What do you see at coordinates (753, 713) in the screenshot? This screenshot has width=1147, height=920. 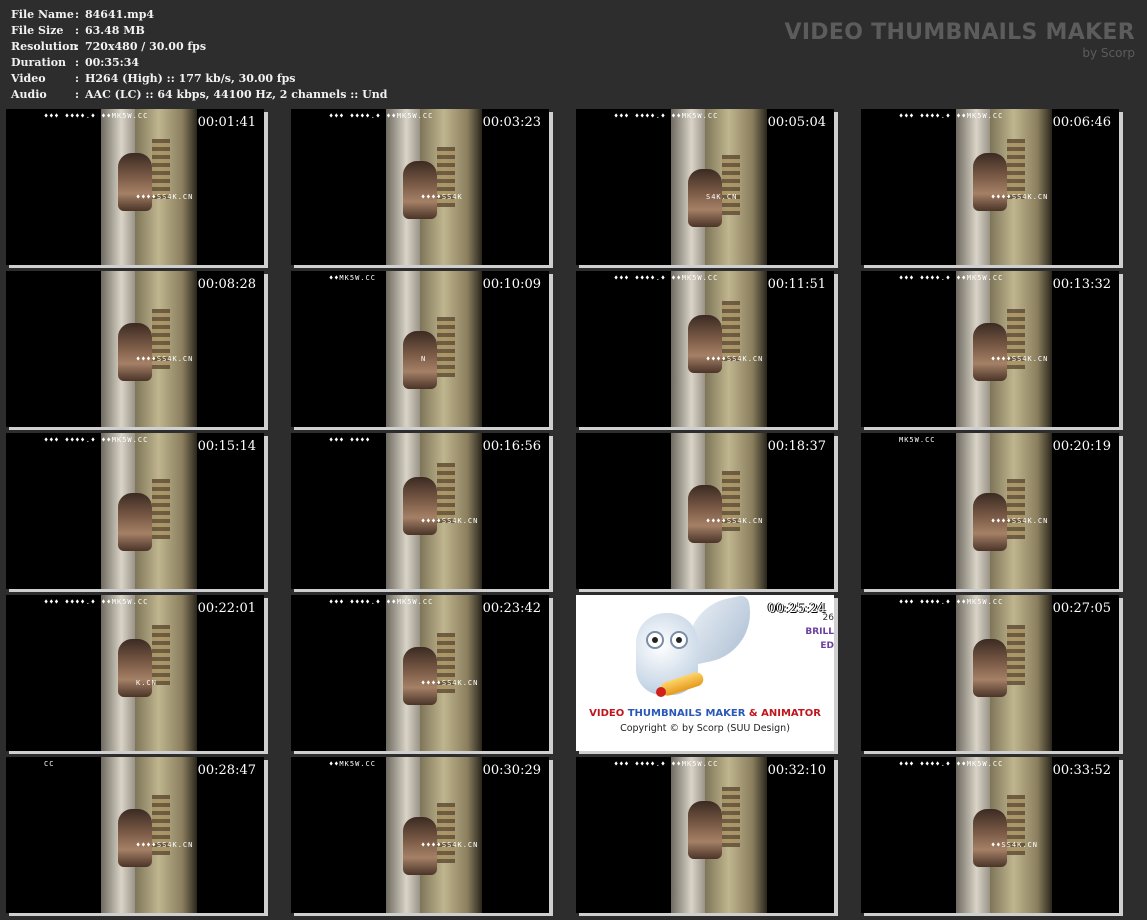 I see `logo-title-part: &` at bounding box center [753, 713].